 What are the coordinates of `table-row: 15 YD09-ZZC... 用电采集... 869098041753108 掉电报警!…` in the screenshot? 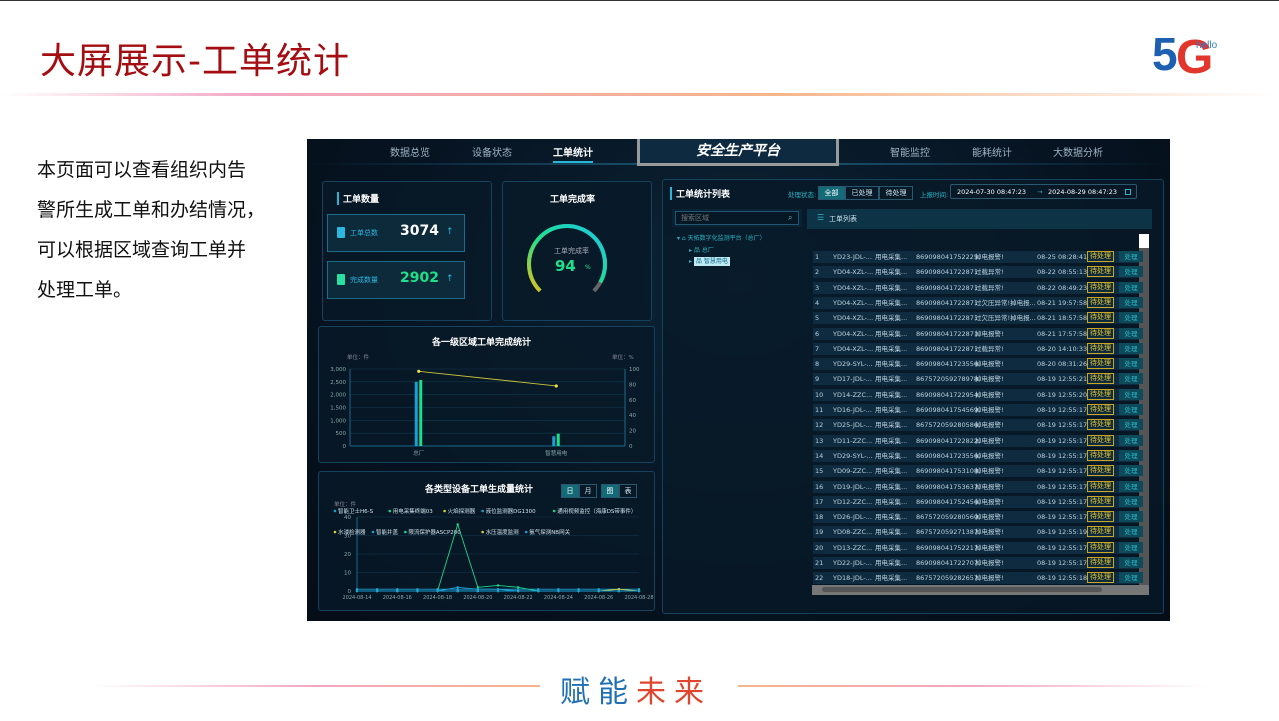 It's located at (978, 471).